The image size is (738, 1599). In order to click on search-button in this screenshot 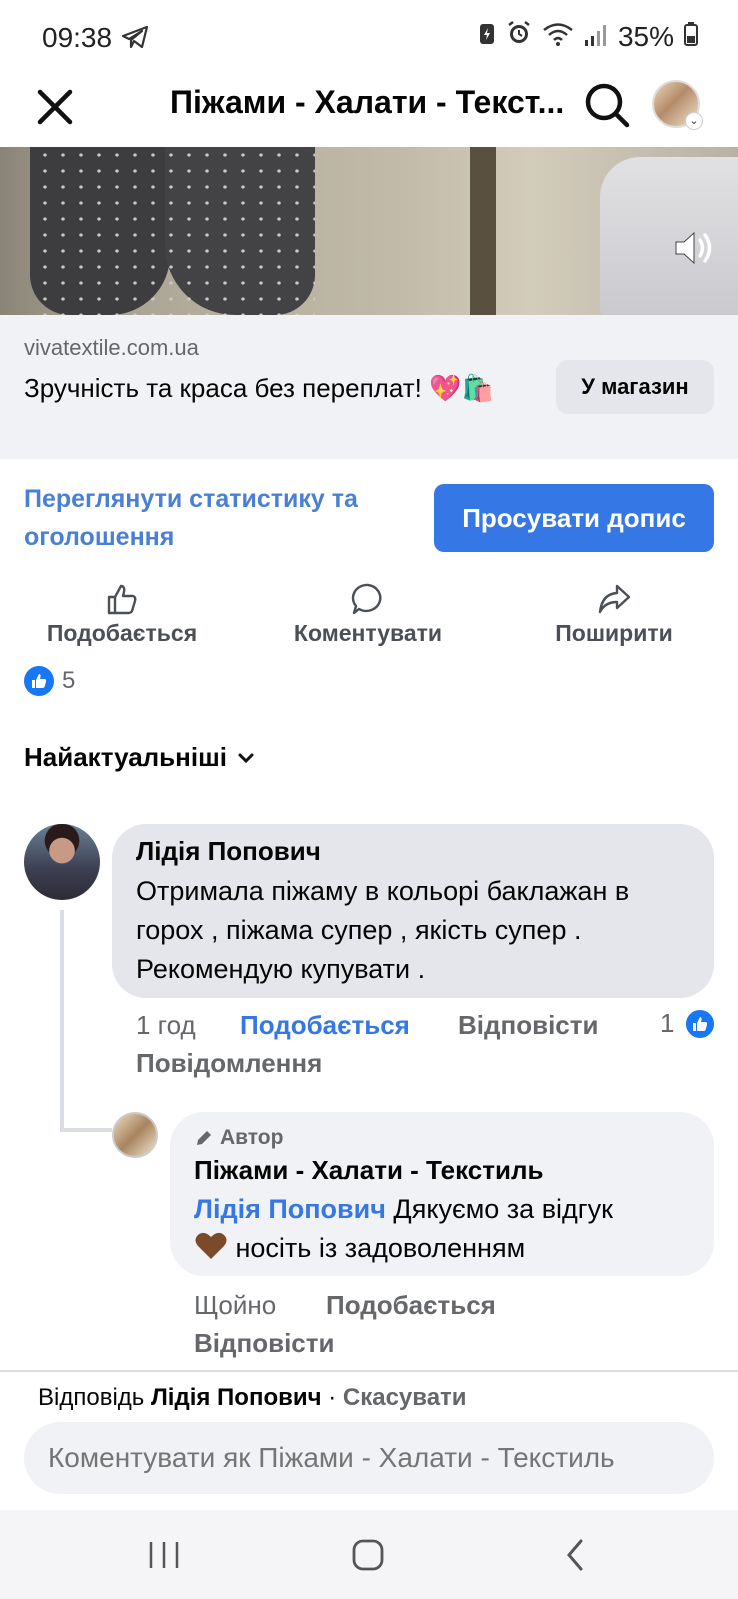, I will do `click(607, 105)`.